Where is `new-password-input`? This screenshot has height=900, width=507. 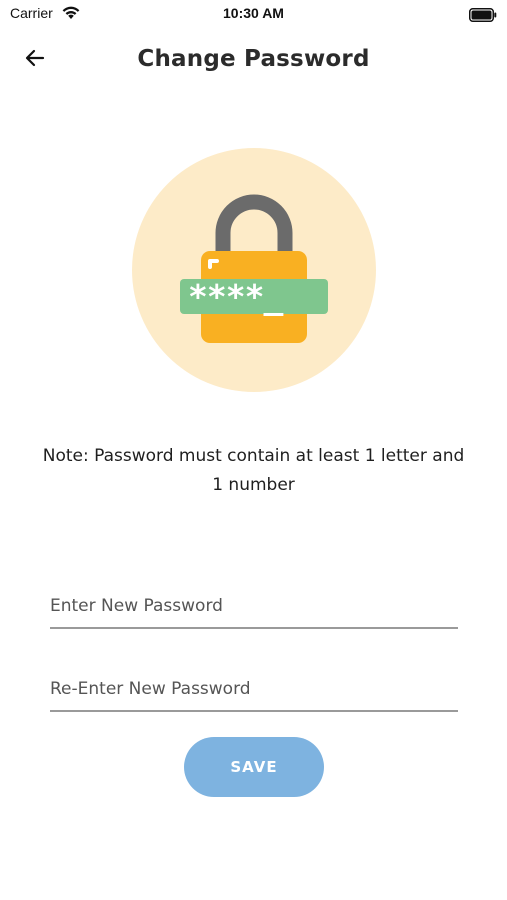 new-password-input is located at coordinates (254, 606).